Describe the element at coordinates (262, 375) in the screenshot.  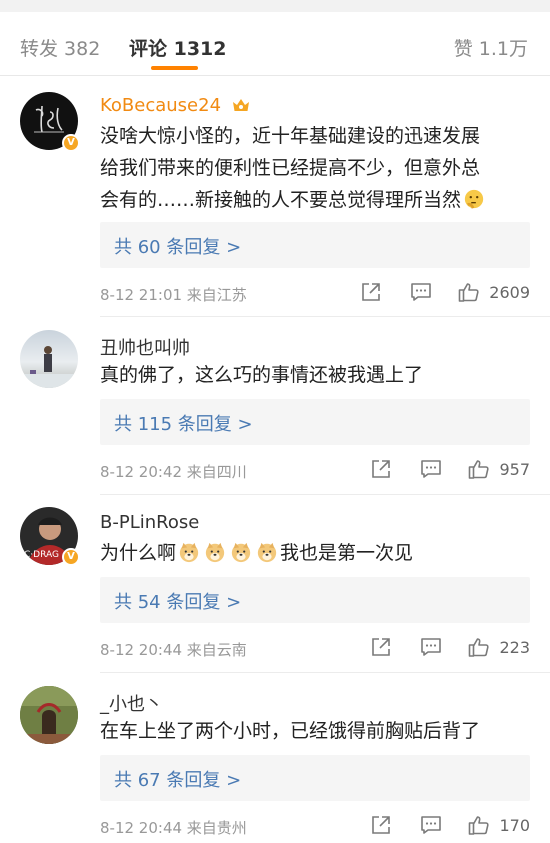
I see `comment-text: 真的佛了，这么巧的事情还被我遇上了` at that location.